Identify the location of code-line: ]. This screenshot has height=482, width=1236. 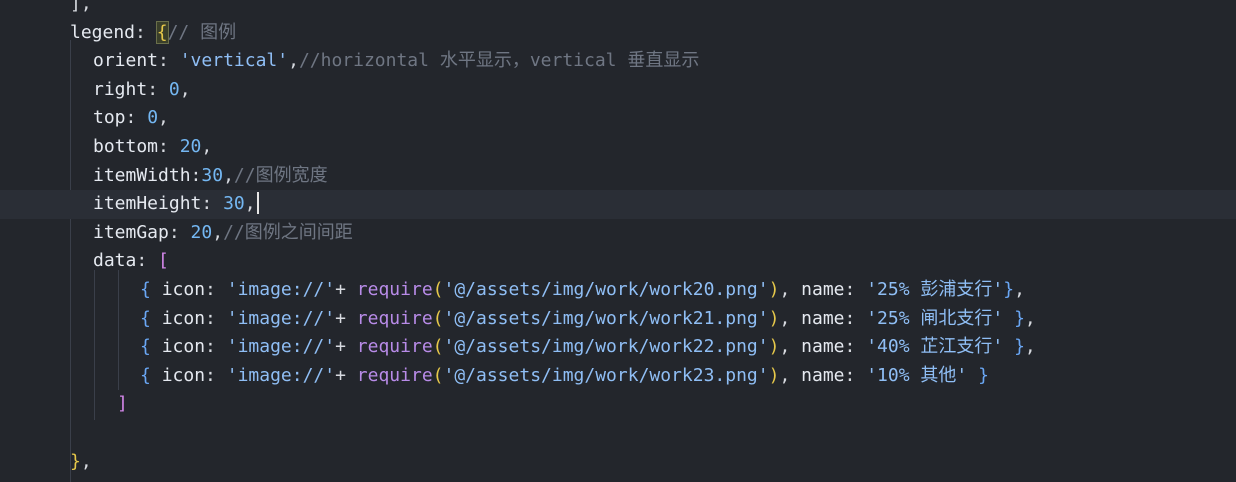
(618, 404).